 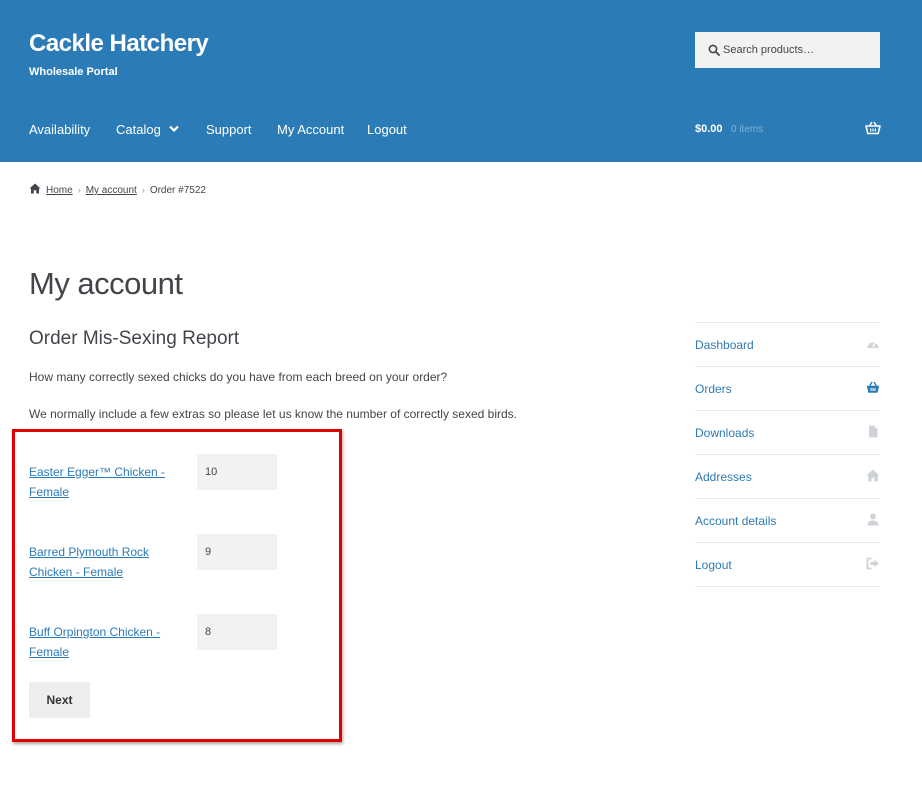 What do you see at coordinates (59, 700) in the screenshot?
I see `next-button: Next` at bounding box center [59, 700].